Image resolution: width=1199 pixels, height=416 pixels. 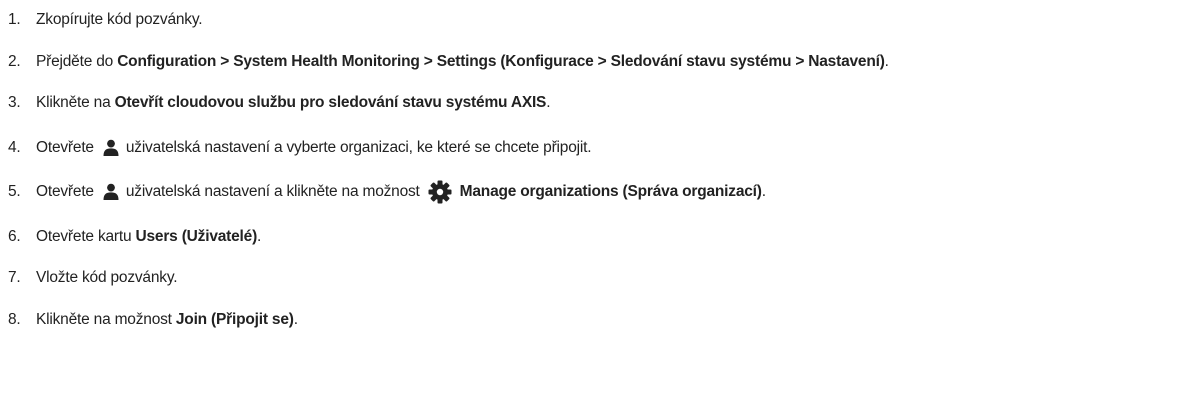 What do you see at coordinates (106, 319) in the screenshot?
I see `step-text-plain: Klikněte na možnost` at bounding box center [106, 319].